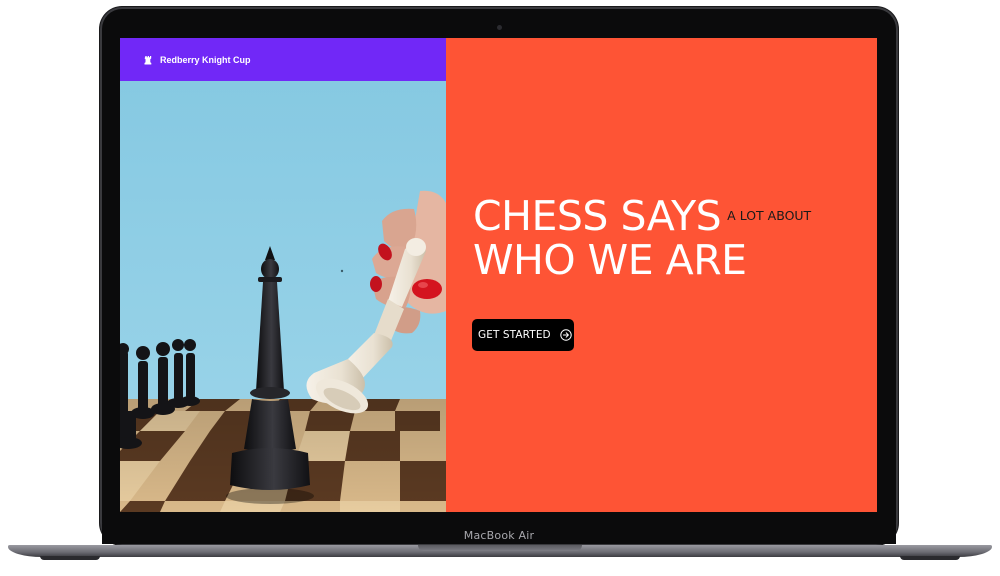 This screenshot has height=576, width=1000. Describe the element at coordinates (70, 558) in the screenshot. I see `laptop-foot-left` at that location.